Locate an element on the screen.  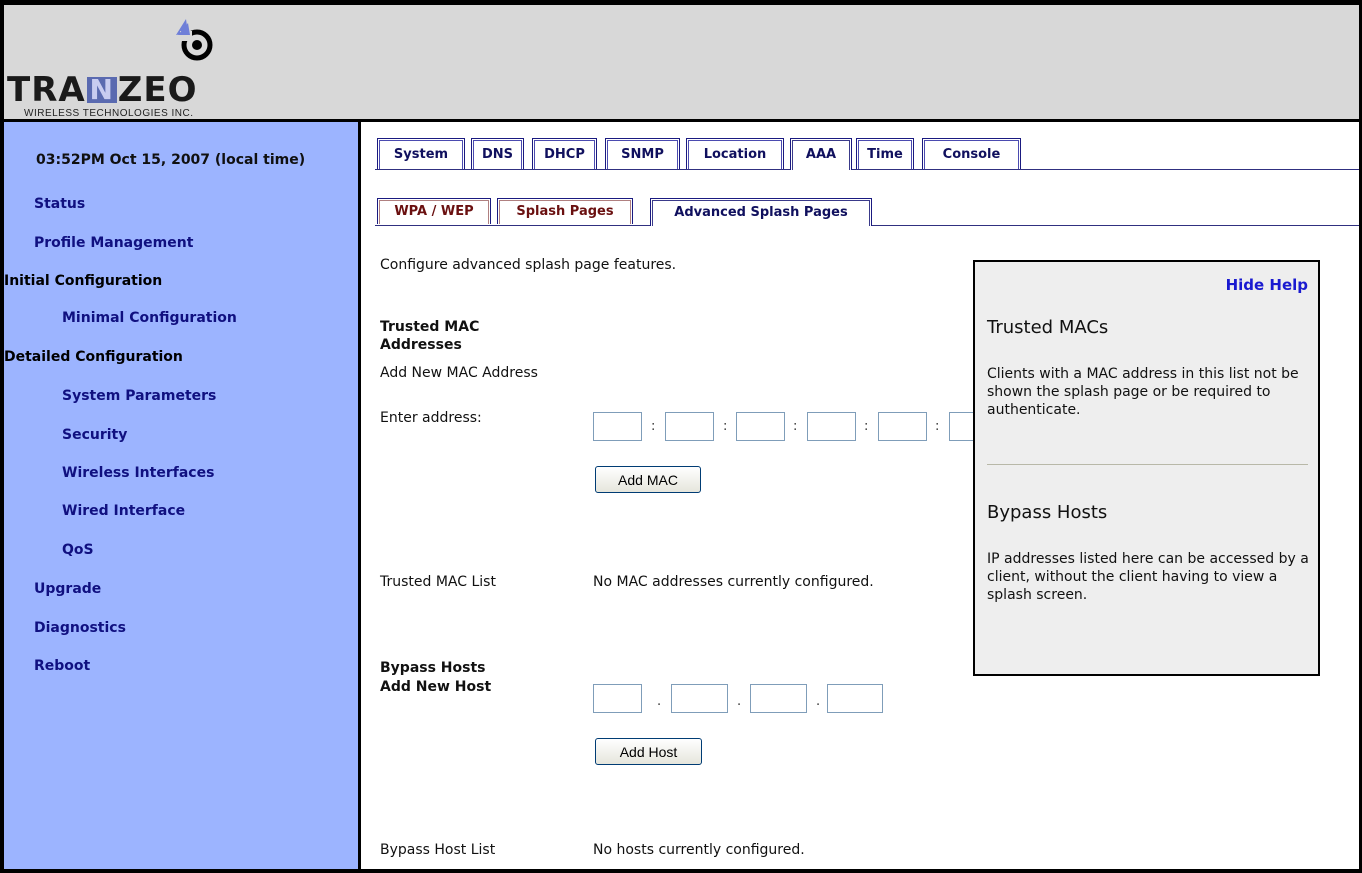
sidebar-item-reboot: Reboot is located at coordinates (62, 666).